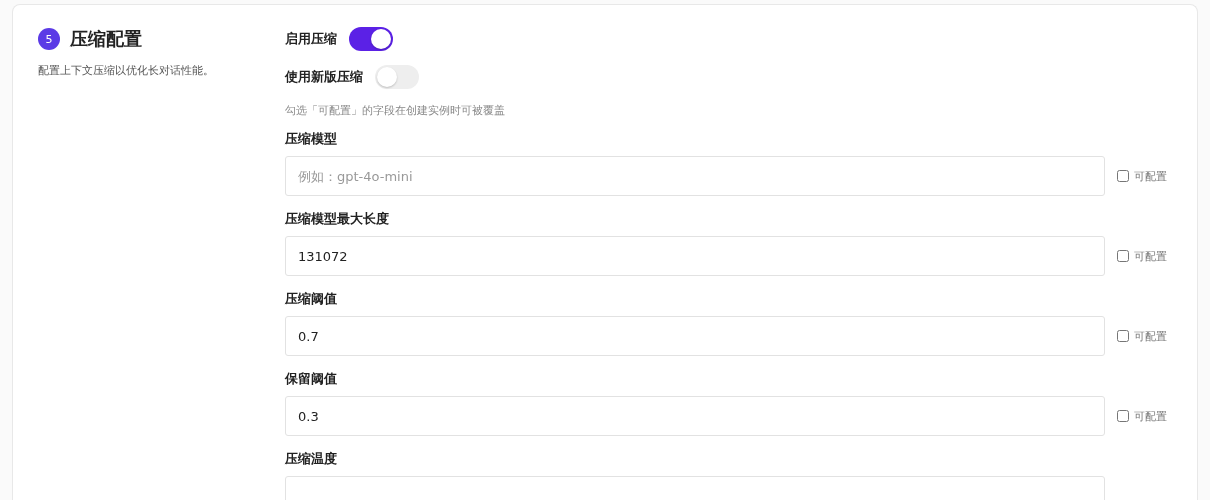 Image resolution: width=1210 pixels, height=500 pixels. What do you see at coordinates (695, 336) in the screenshot?
I see `input-field: 0.7` at bounding box center [695, 336].